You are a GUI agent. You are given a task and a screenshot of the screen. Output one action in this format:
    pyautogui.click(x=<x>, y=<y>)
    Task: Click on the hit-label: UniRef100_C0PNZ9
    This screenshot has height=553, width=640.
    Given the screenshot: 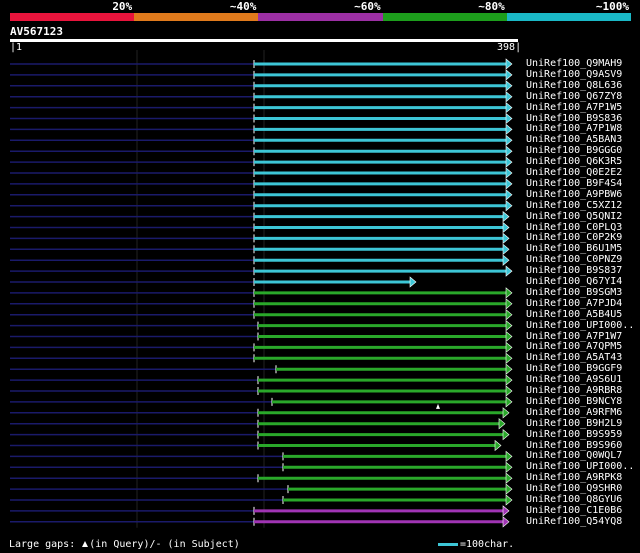 What is the action you would take?
    pyautogui.click(x=574, y=259)
    